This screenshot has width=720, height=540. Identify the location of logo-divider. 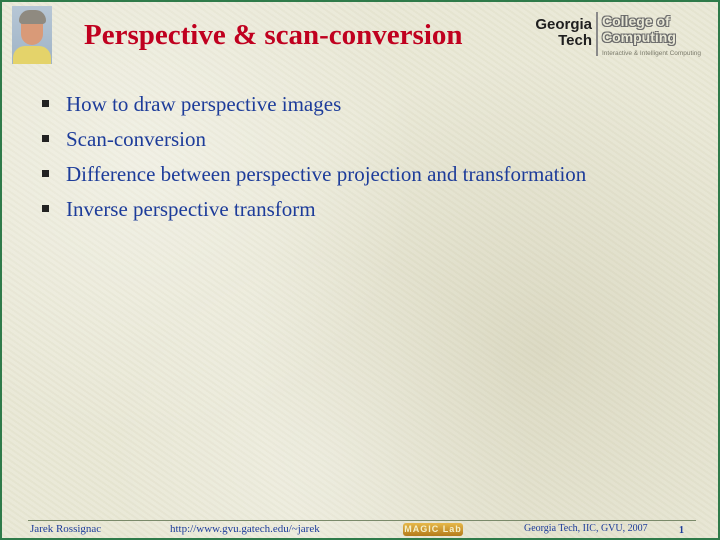
(597, 34).